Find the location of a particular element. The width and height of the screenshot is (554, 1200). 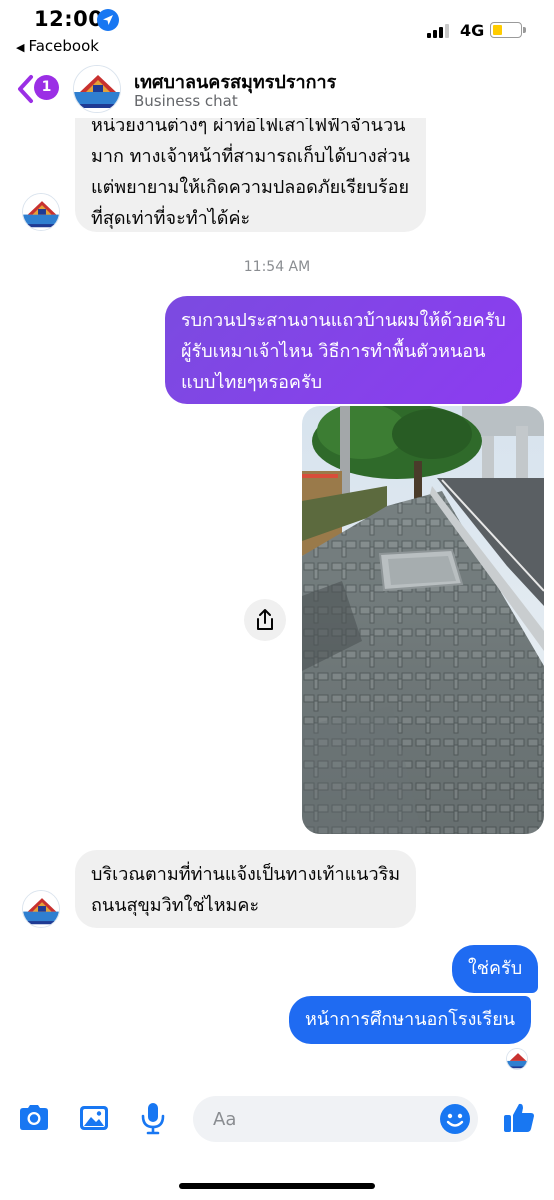

outgoing-message-bubble: หน้าการศึกษานอกโรงเรียน is located at coordinates (410, 1020).